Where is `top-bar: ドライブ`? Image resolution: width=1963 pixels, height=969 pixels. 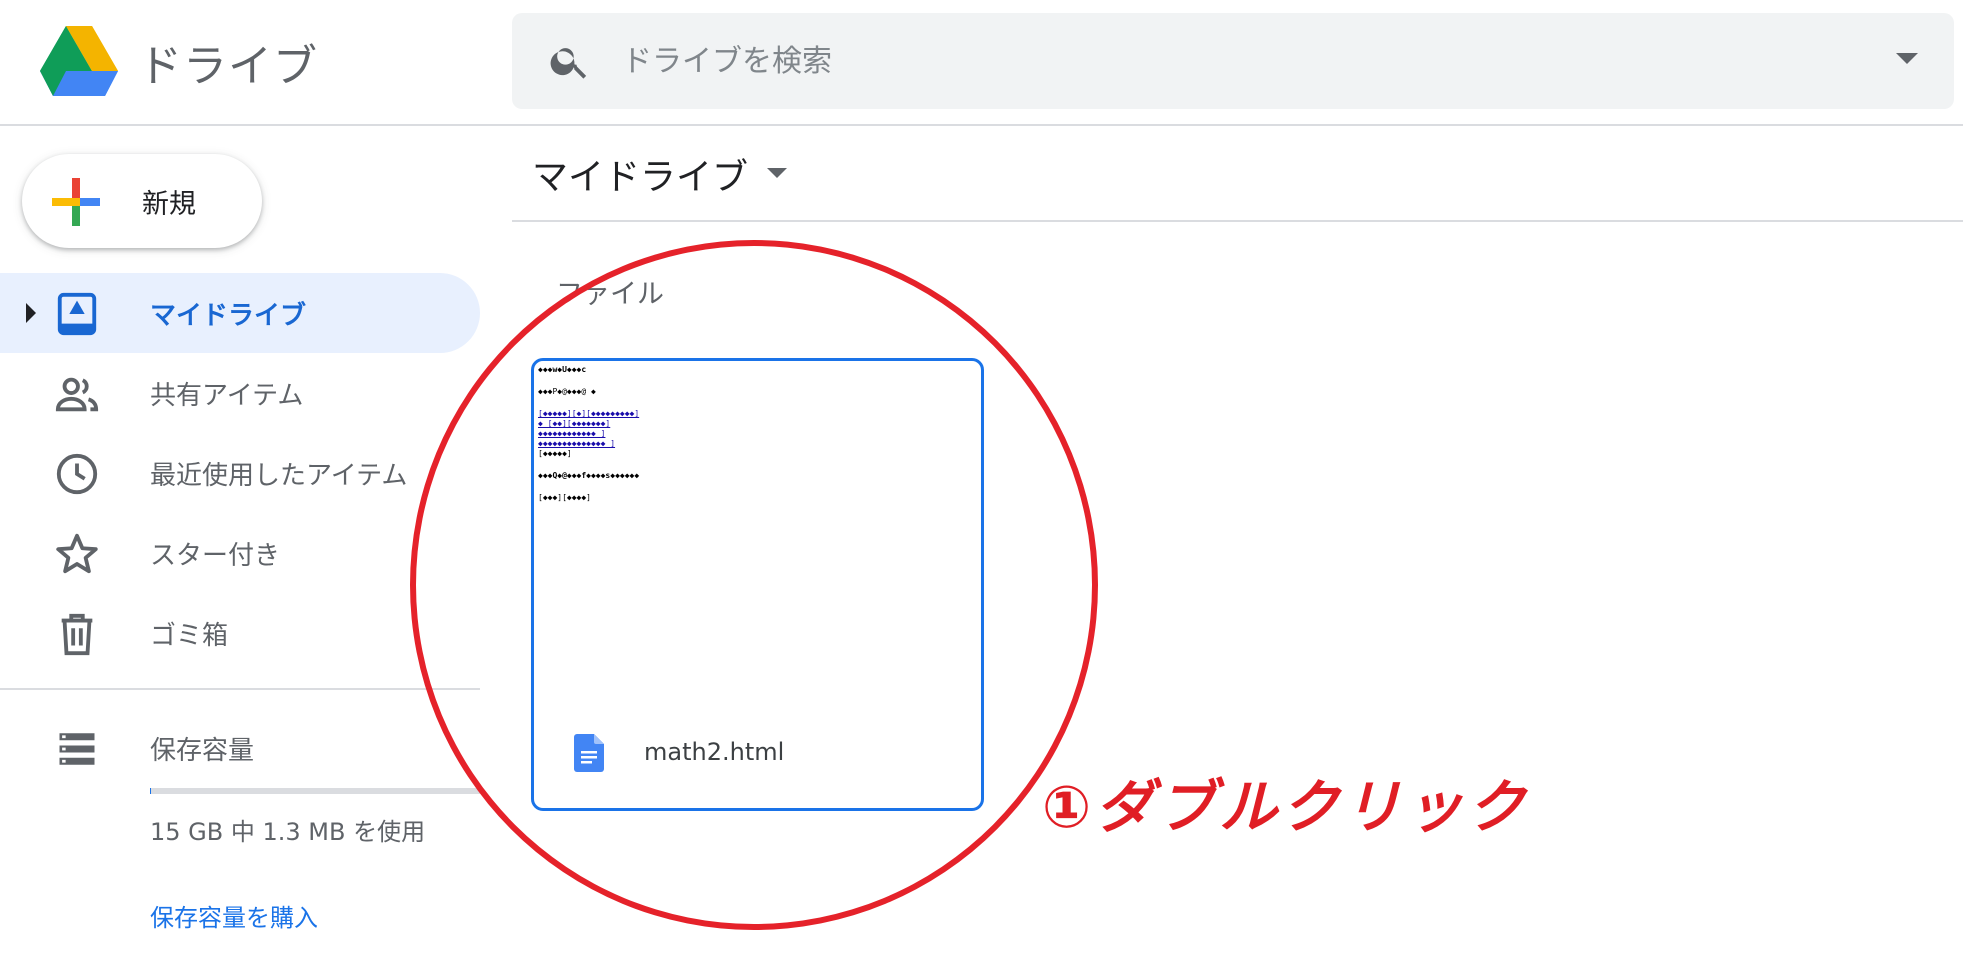
top-bar: ドライブ is located at coordinates (981, 63).